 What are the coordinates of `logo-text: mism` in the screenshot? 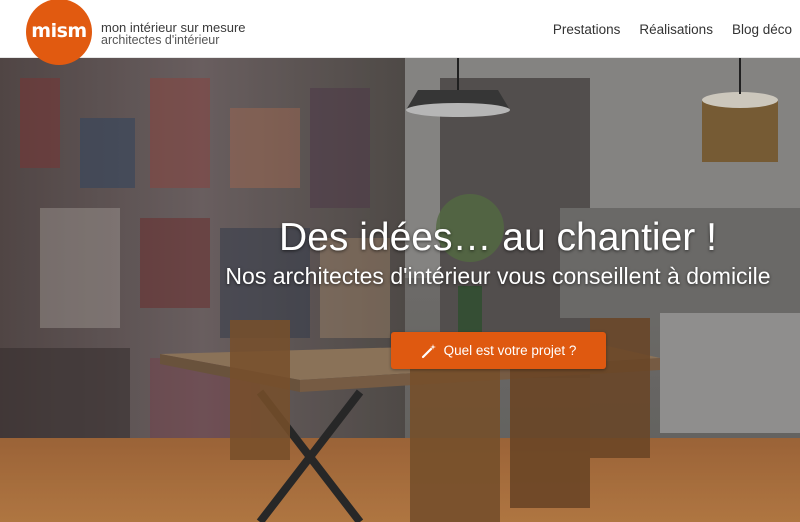 It's located at (59, 31).